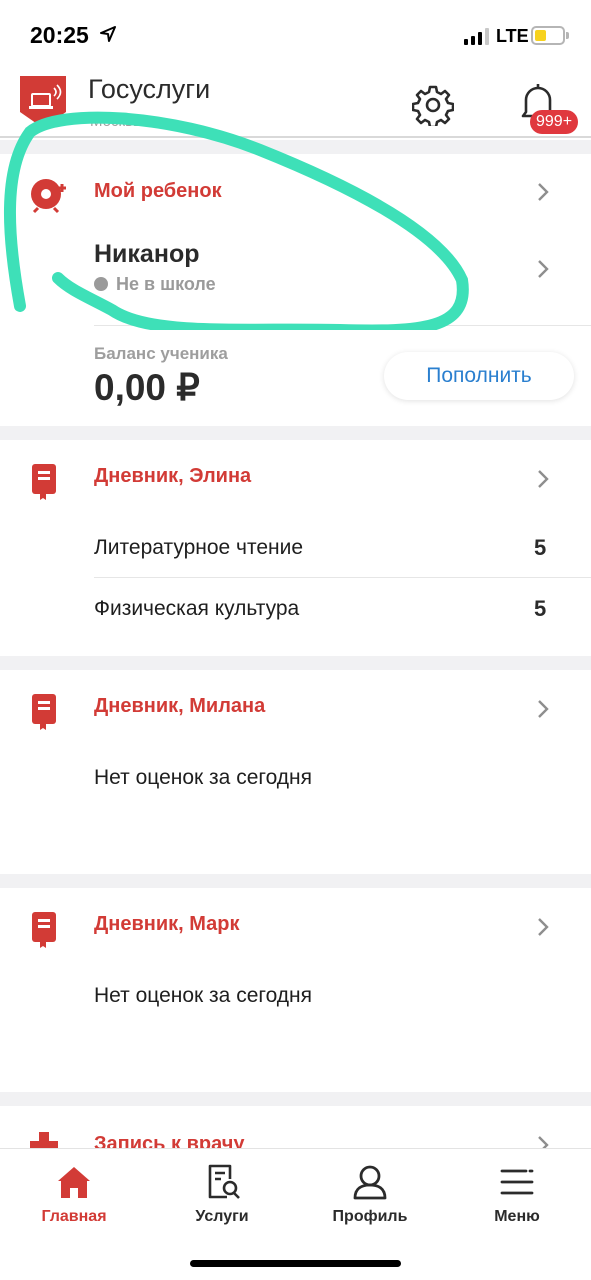 This screenshot has width=591, height=1280. What do you see at coordinates (567, 35) in the screenshot?
I see `battery-nub` at bounding box center [567, 35].